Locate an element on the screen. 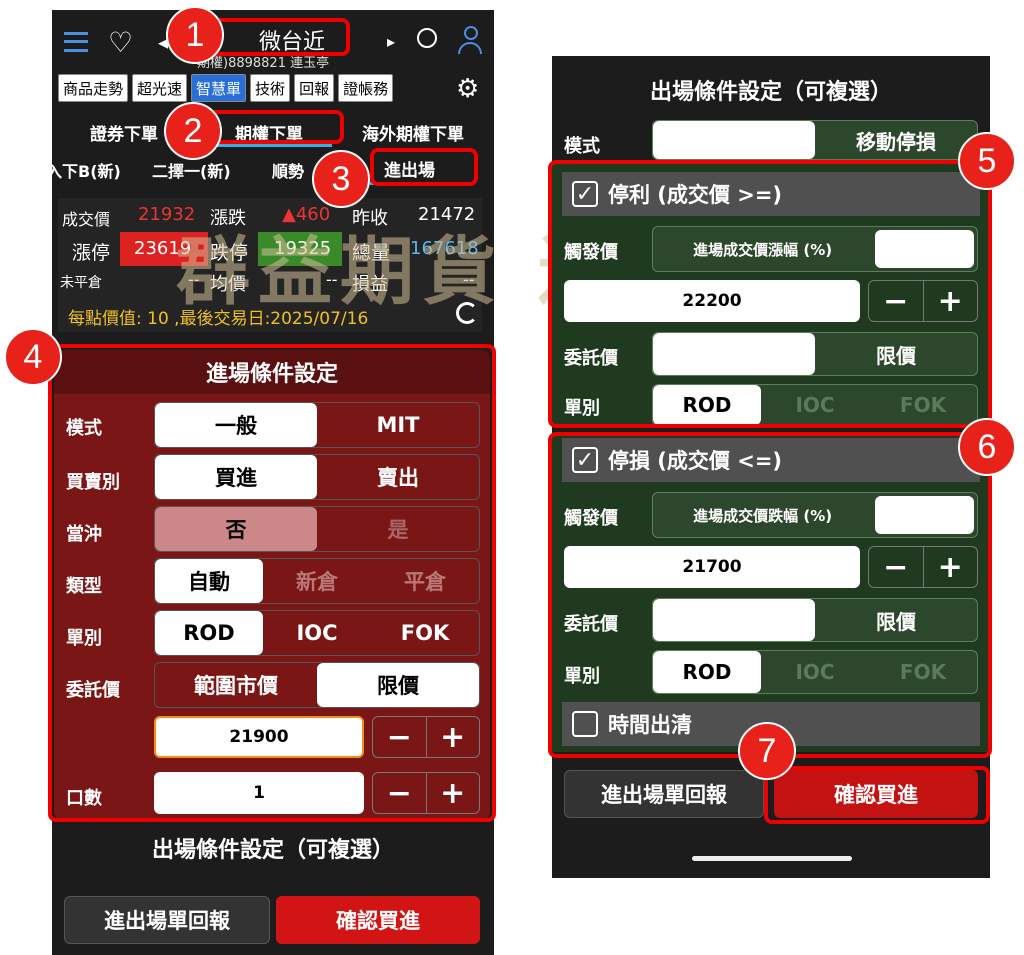  exit-section-title: 出場條件設定（可複選） is located at coordinates (273, 848).